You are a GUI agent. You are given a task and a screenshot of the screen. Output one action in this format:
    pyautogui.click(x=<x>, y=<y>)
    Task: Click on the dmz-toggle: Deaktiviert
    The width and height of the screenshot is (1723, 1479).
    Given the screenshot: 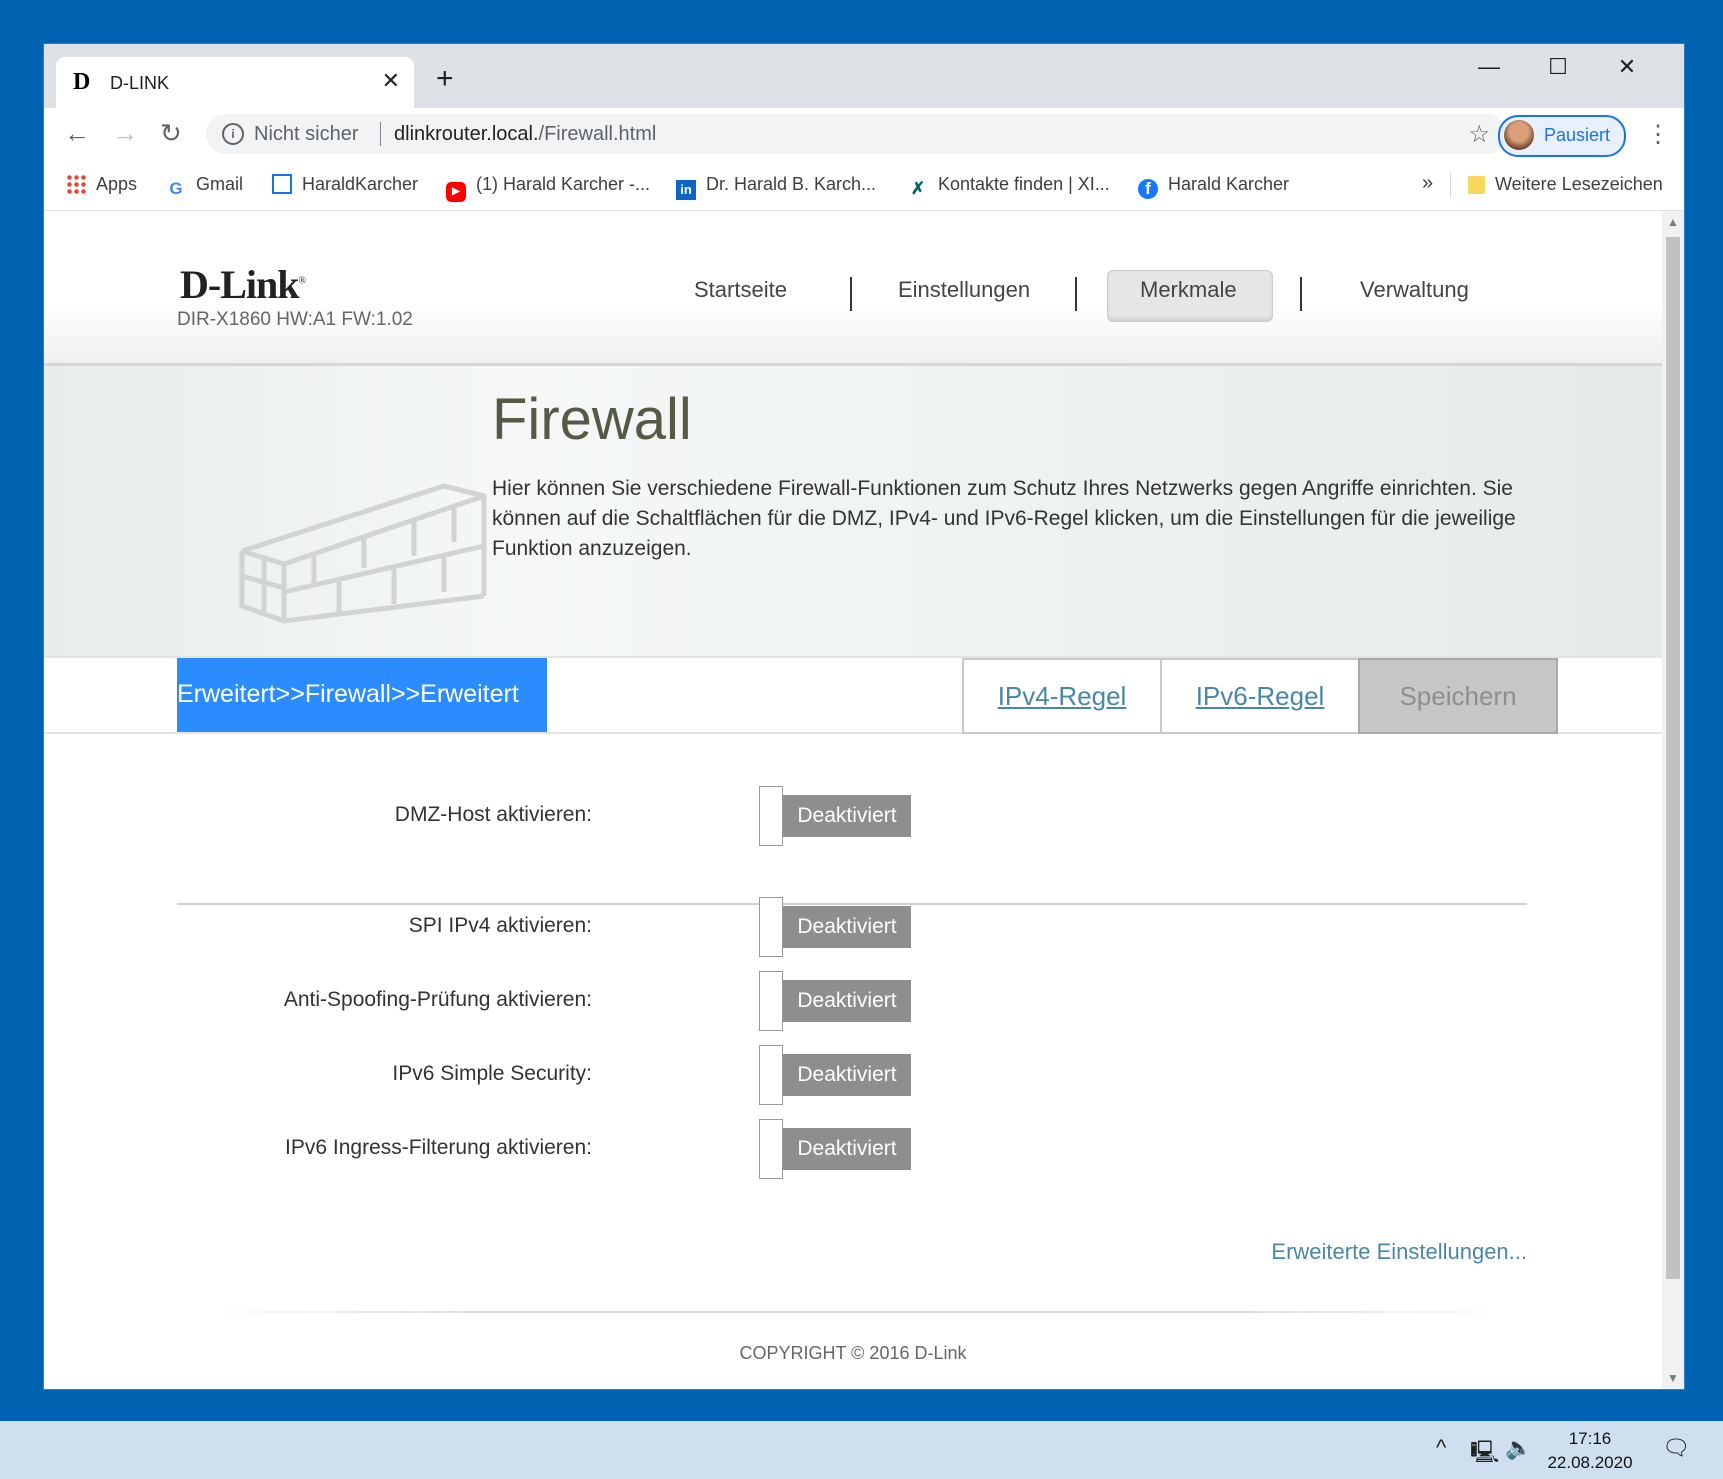 What is the action you would take?
    pyautogui.click(x=835, y=816)
    